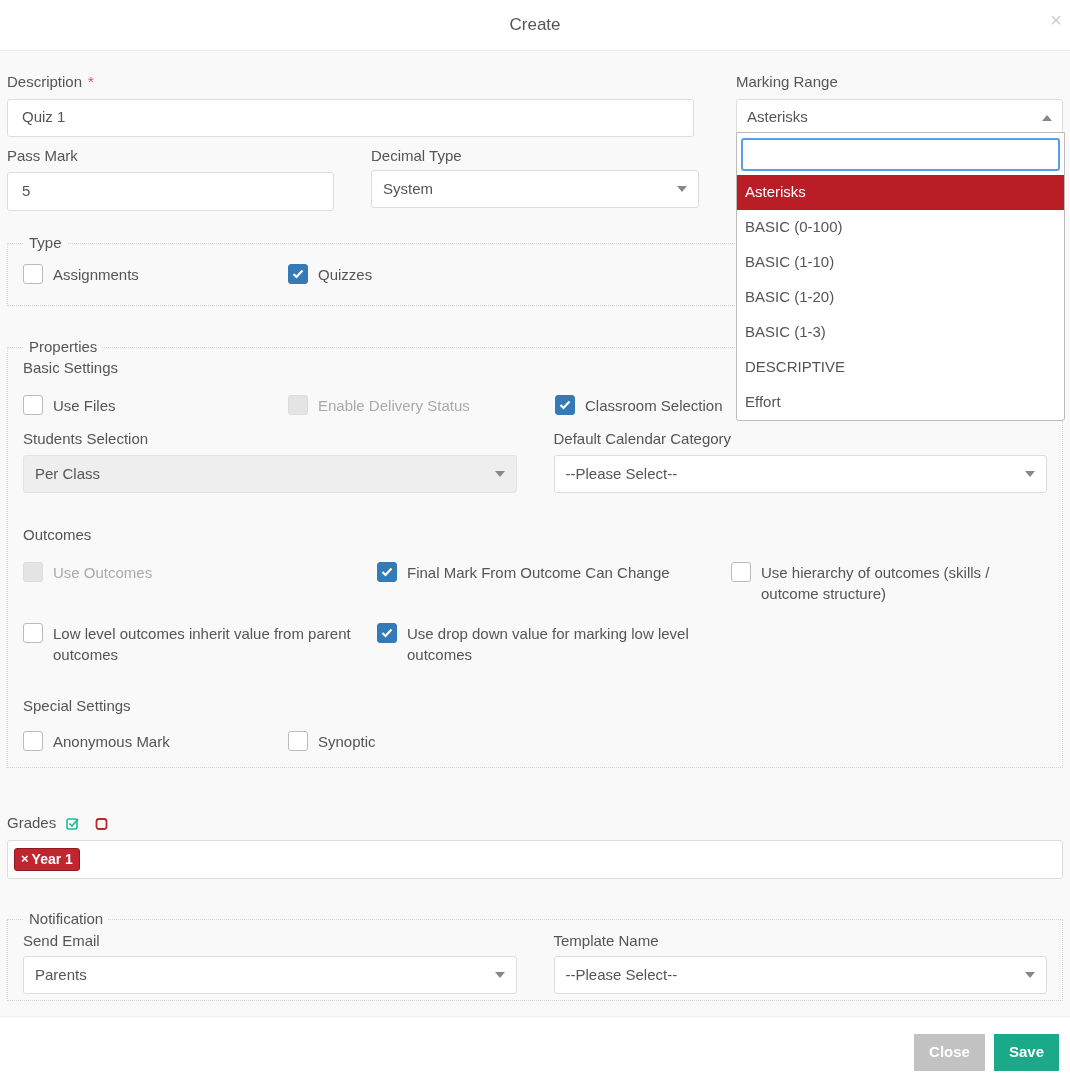 The width and height of the screenshot is (1070, 1087). I want to click on field-label: Default Calendar Category, so click(643, 438).